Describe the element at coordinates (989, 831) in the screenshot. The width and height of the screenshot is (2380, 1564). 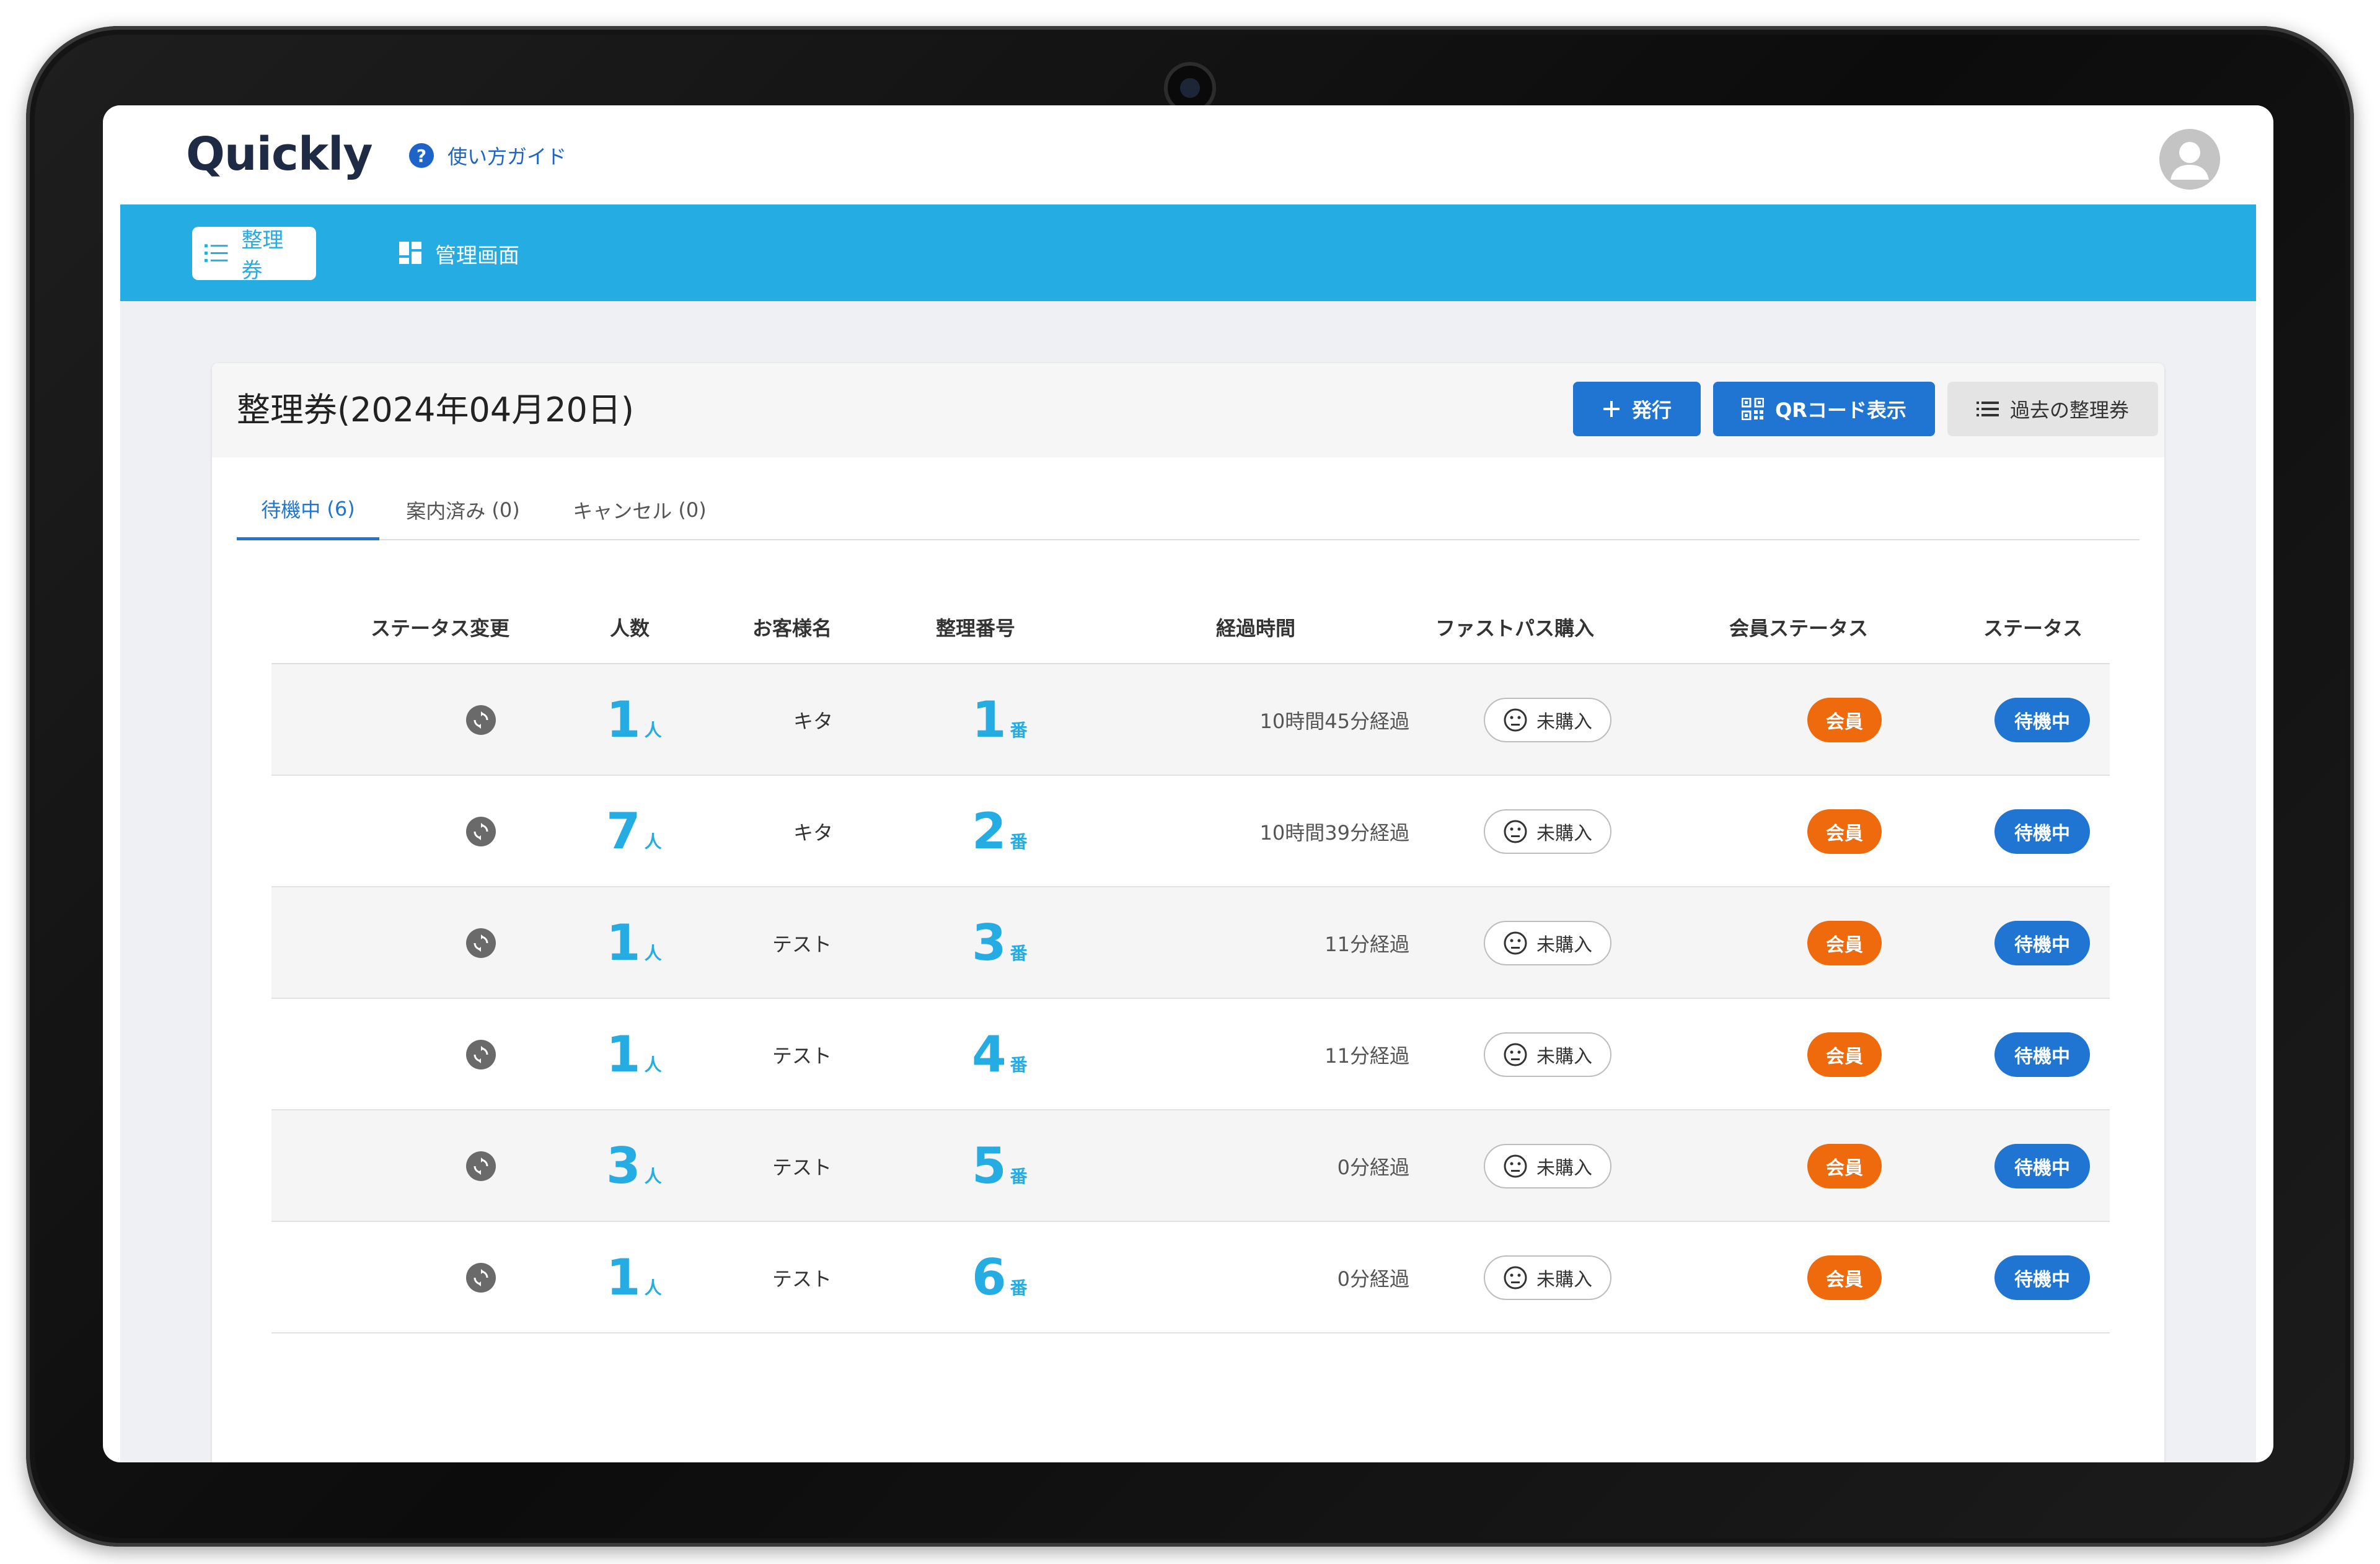
I see `ticket-number: 2` at that location.